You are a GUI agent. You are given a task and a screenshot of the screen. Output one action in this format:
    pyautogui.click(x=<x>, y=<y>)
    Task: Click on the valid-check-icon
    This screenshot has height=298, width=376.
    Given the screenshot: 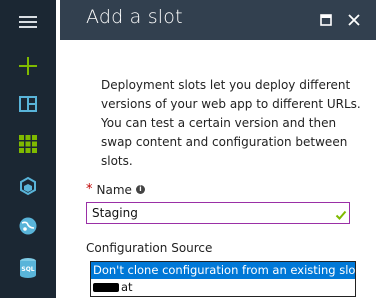 What is the action you would take?
    pyautogui.click(x=341, y=215)
    